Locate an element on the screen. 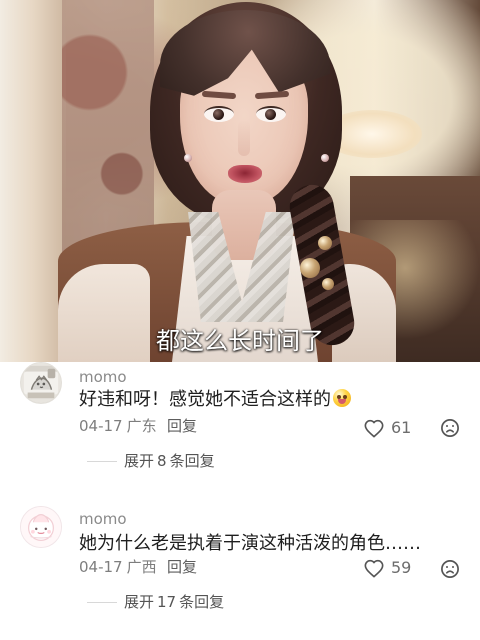  emoji-mouth is located at coordinates (342, 401).